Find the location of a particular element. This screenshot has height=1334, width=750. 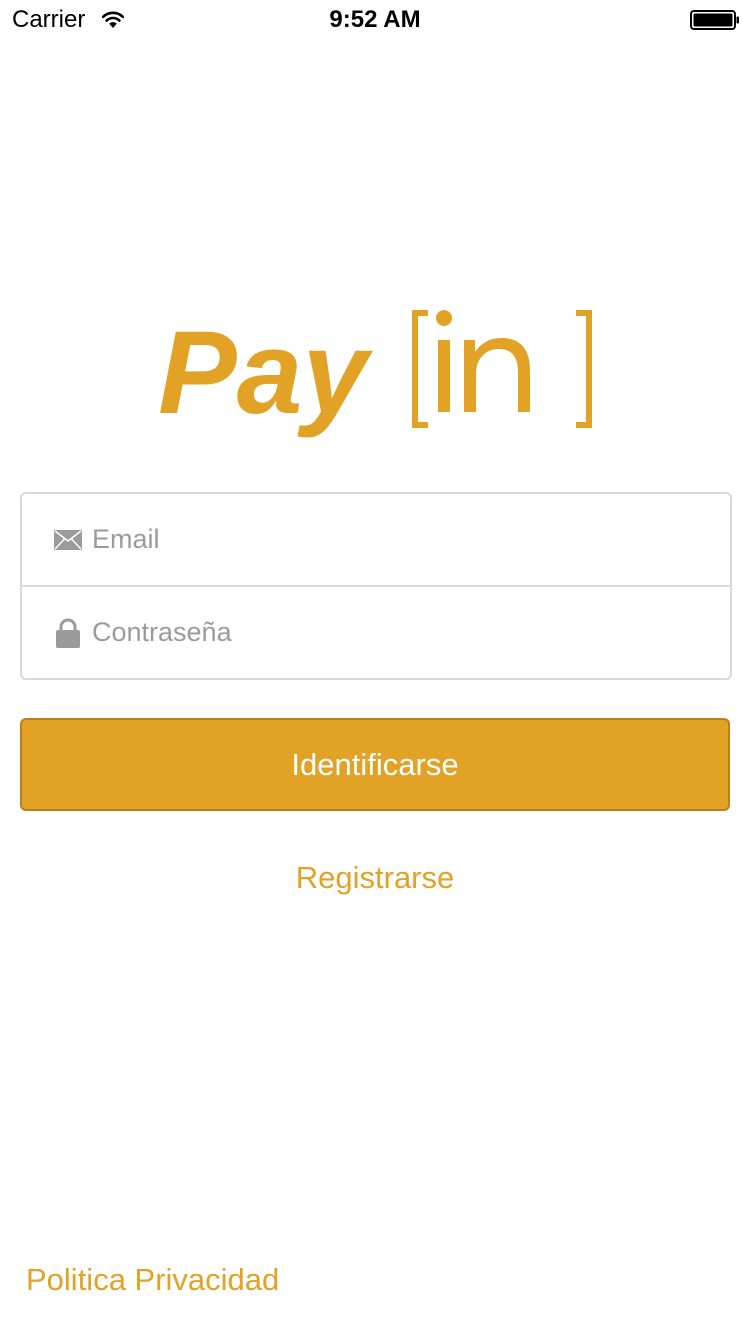

privacy-policy-link: Politica Privacidad is located at coordinates (152, 1280).